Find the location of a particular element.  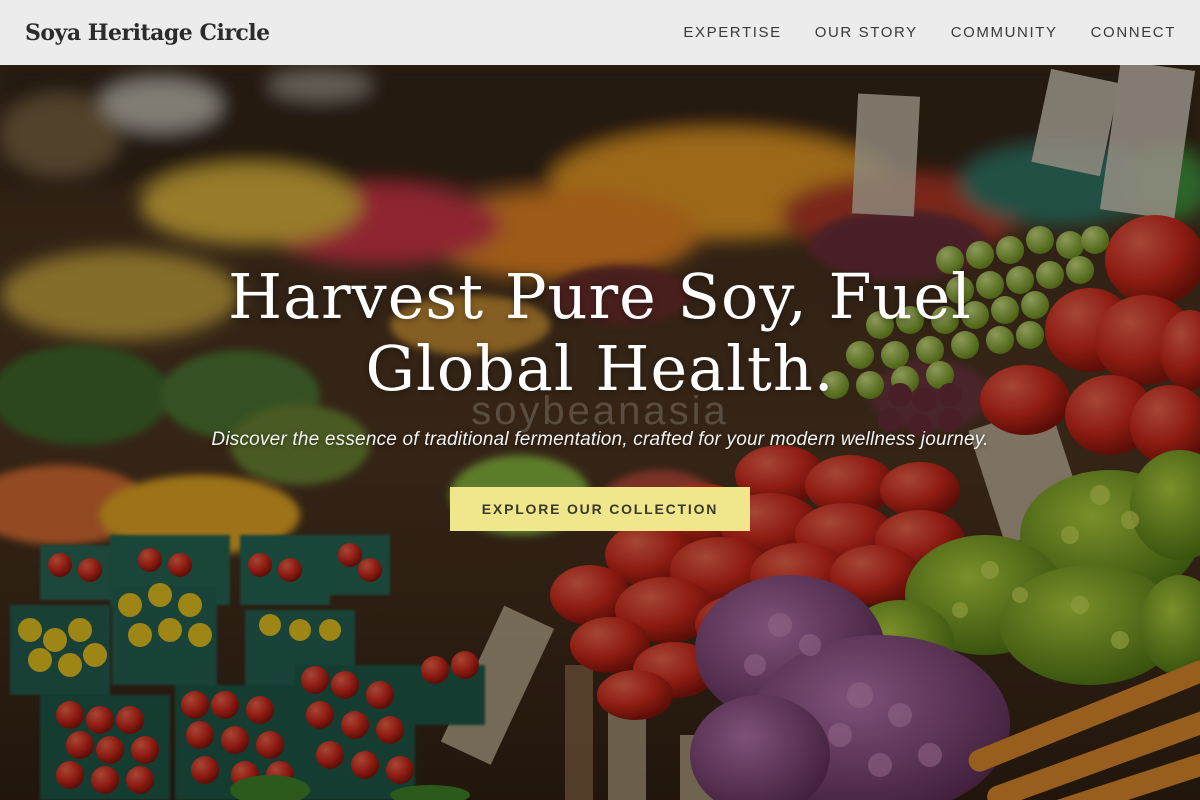

nav-expertise: EXPERTISE is located at coordinates (732, 32).